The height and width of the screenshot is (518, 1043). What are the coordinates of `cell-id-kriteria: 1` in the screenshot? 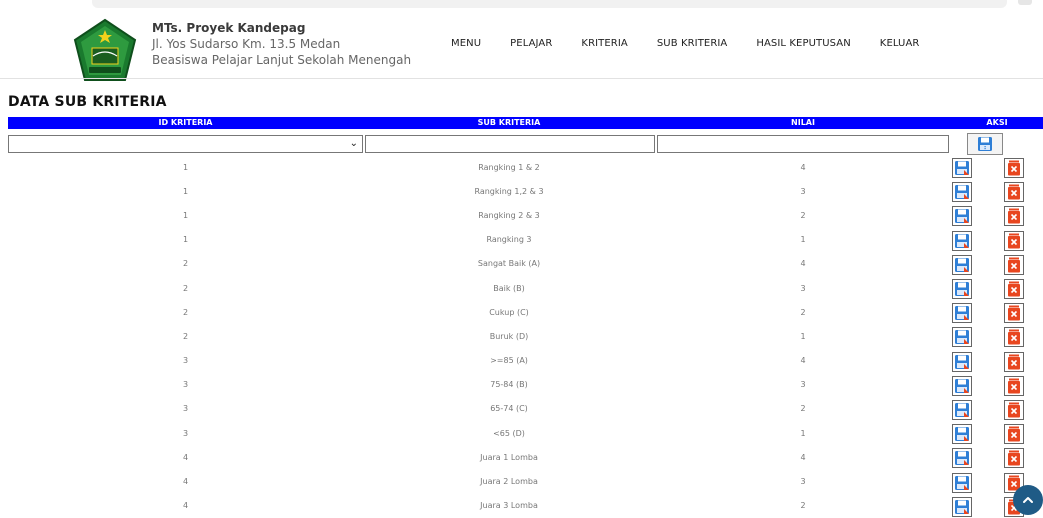 It's located at (185, 215).